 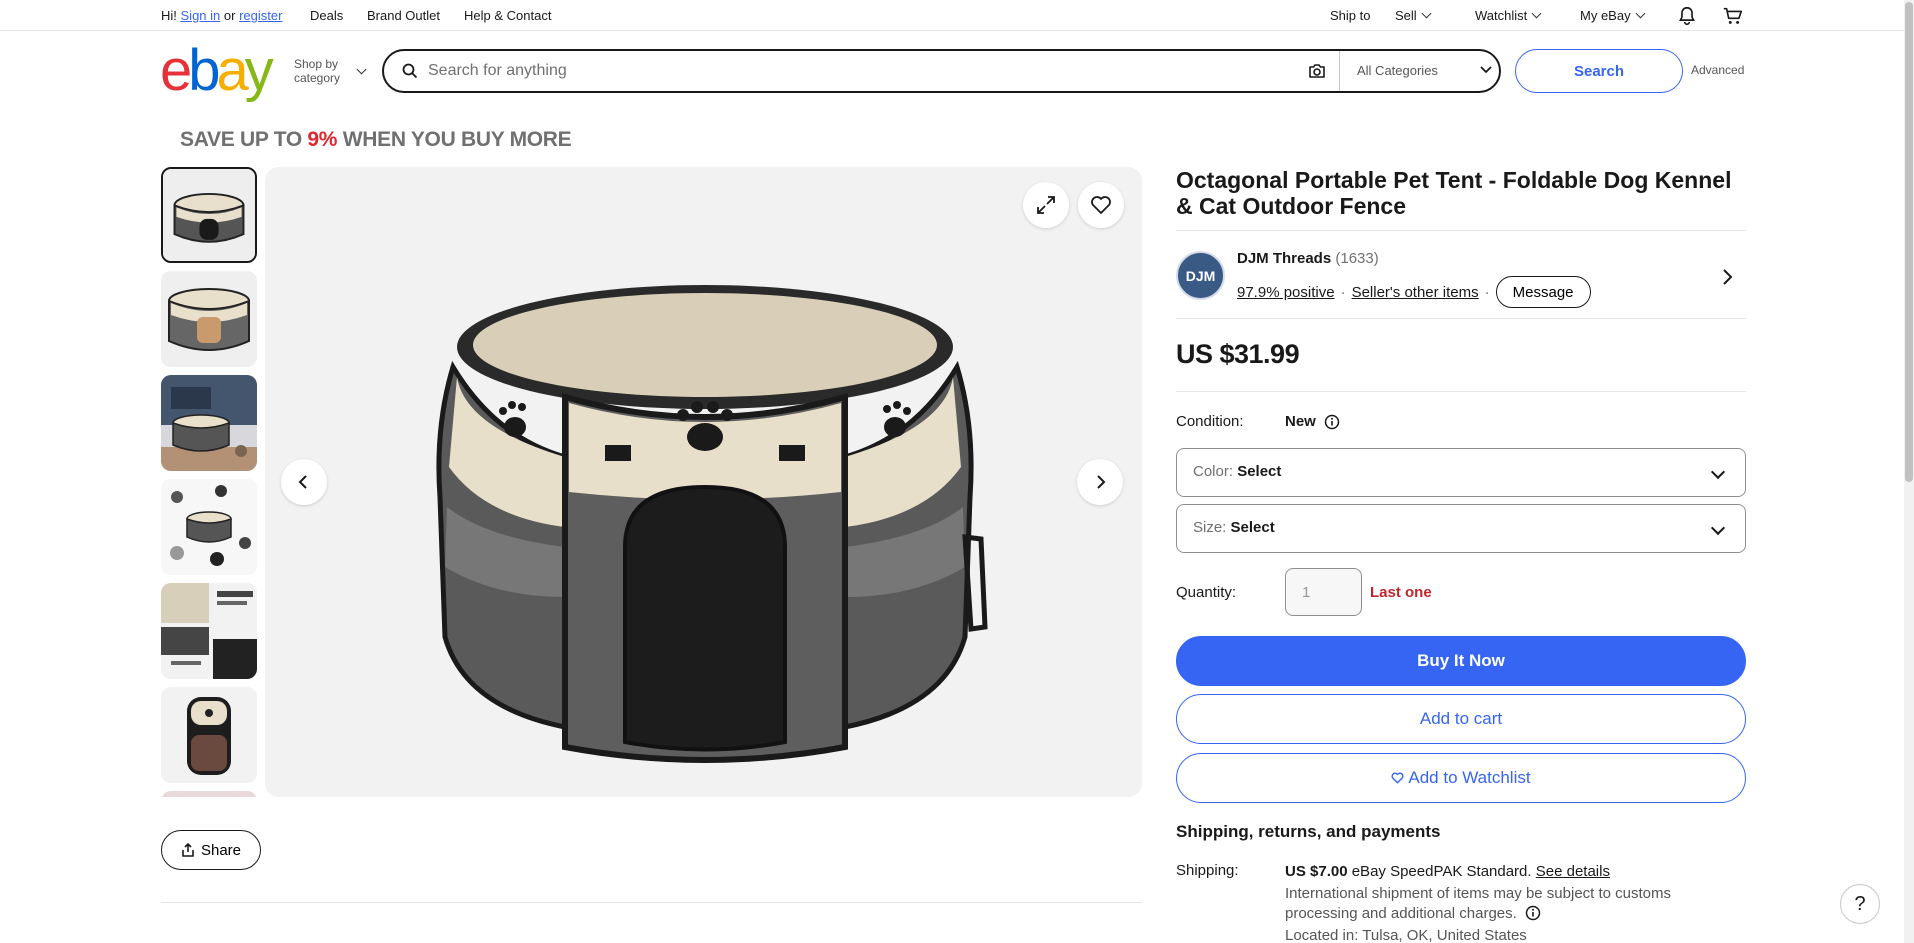 I want to click on search-bar: All Categories, so click(x=941, y=71).